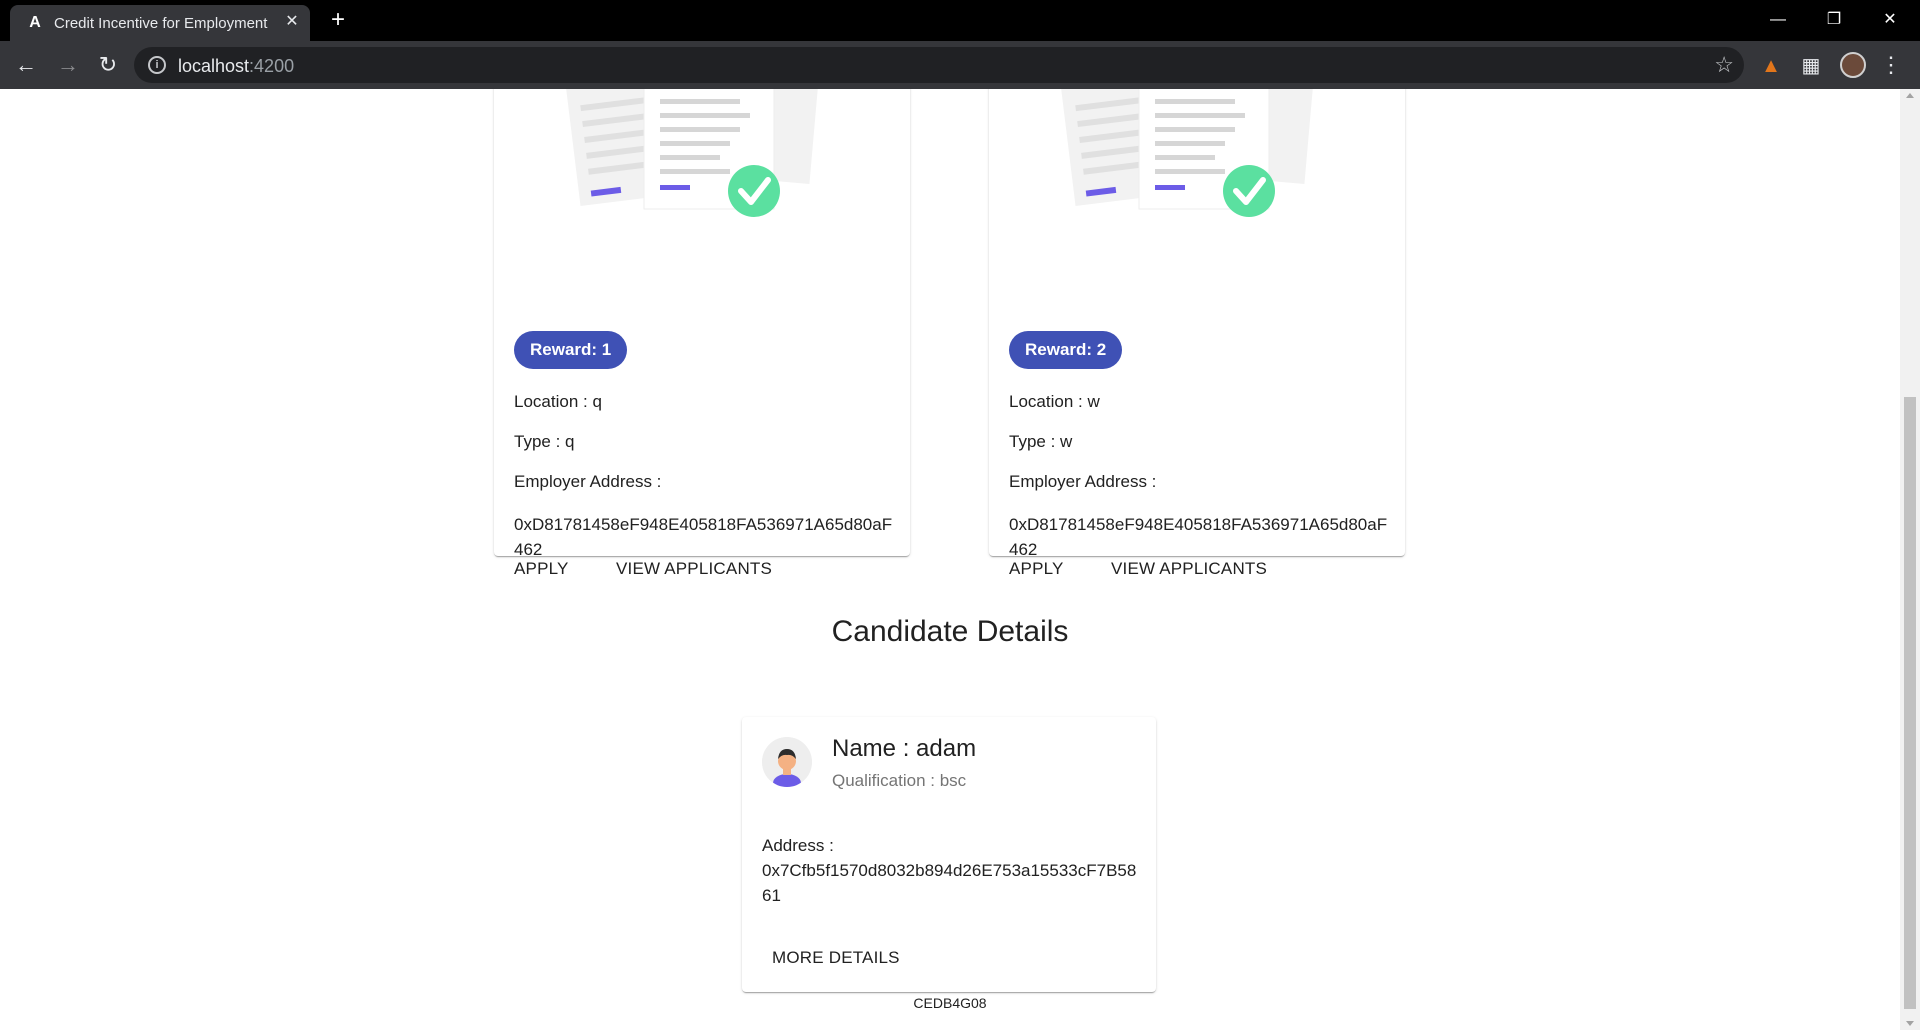 The height and width of the screenshot is (1030, 1920). I want to click on browser-toolbar: ← → ↻ i localhost:4200 ☆ ▲ ▦, so click(960, 65).